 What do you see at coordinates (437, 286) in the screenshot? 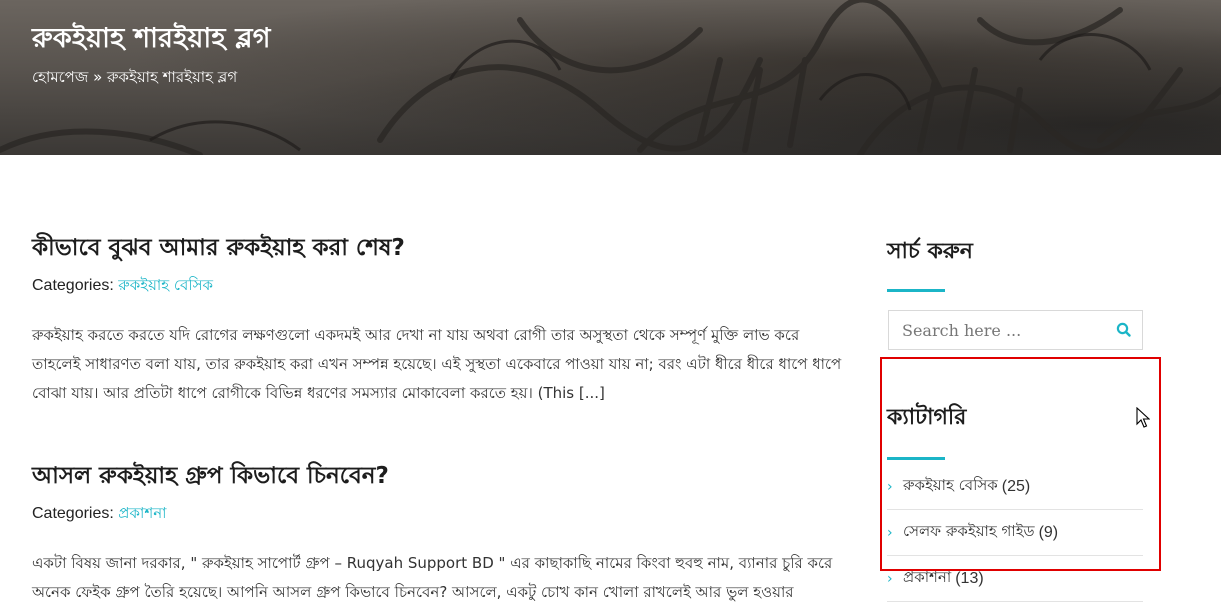
I see `post-categories: Categories: রুকইয়াহ বেসিক` at bounding box center [437, 286].